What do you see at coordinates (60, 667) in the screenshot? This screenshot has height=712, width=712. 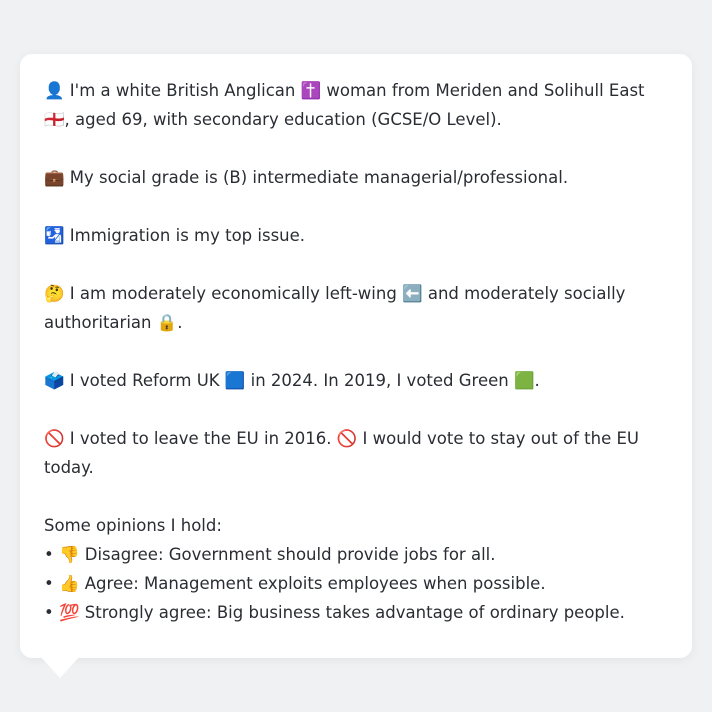 I see `bubble-tail` at bounding box center [60, 667].